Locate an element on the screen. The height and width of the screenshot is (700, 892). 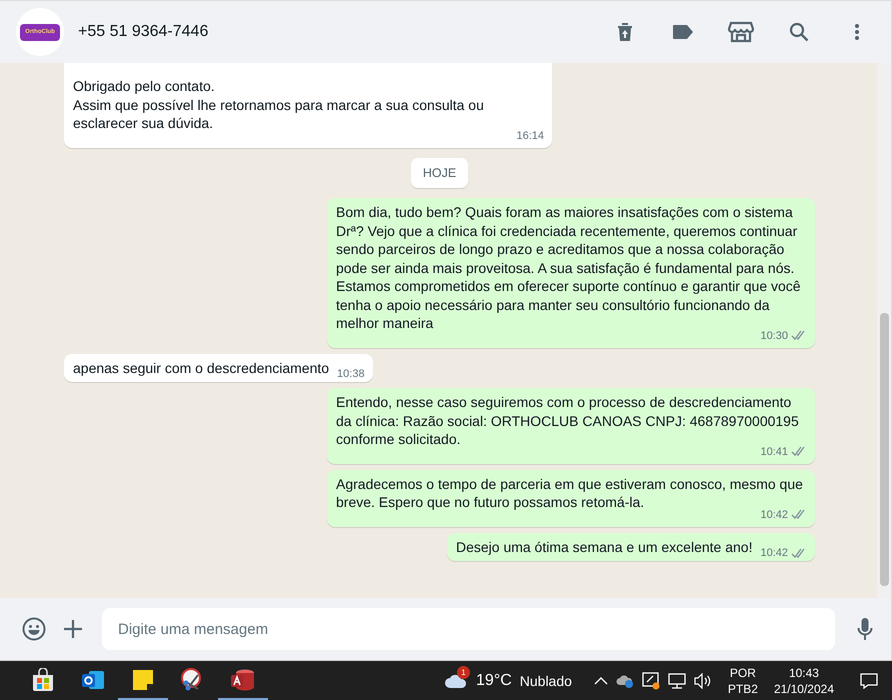
notification-icon is located at coordinates (869, 681).